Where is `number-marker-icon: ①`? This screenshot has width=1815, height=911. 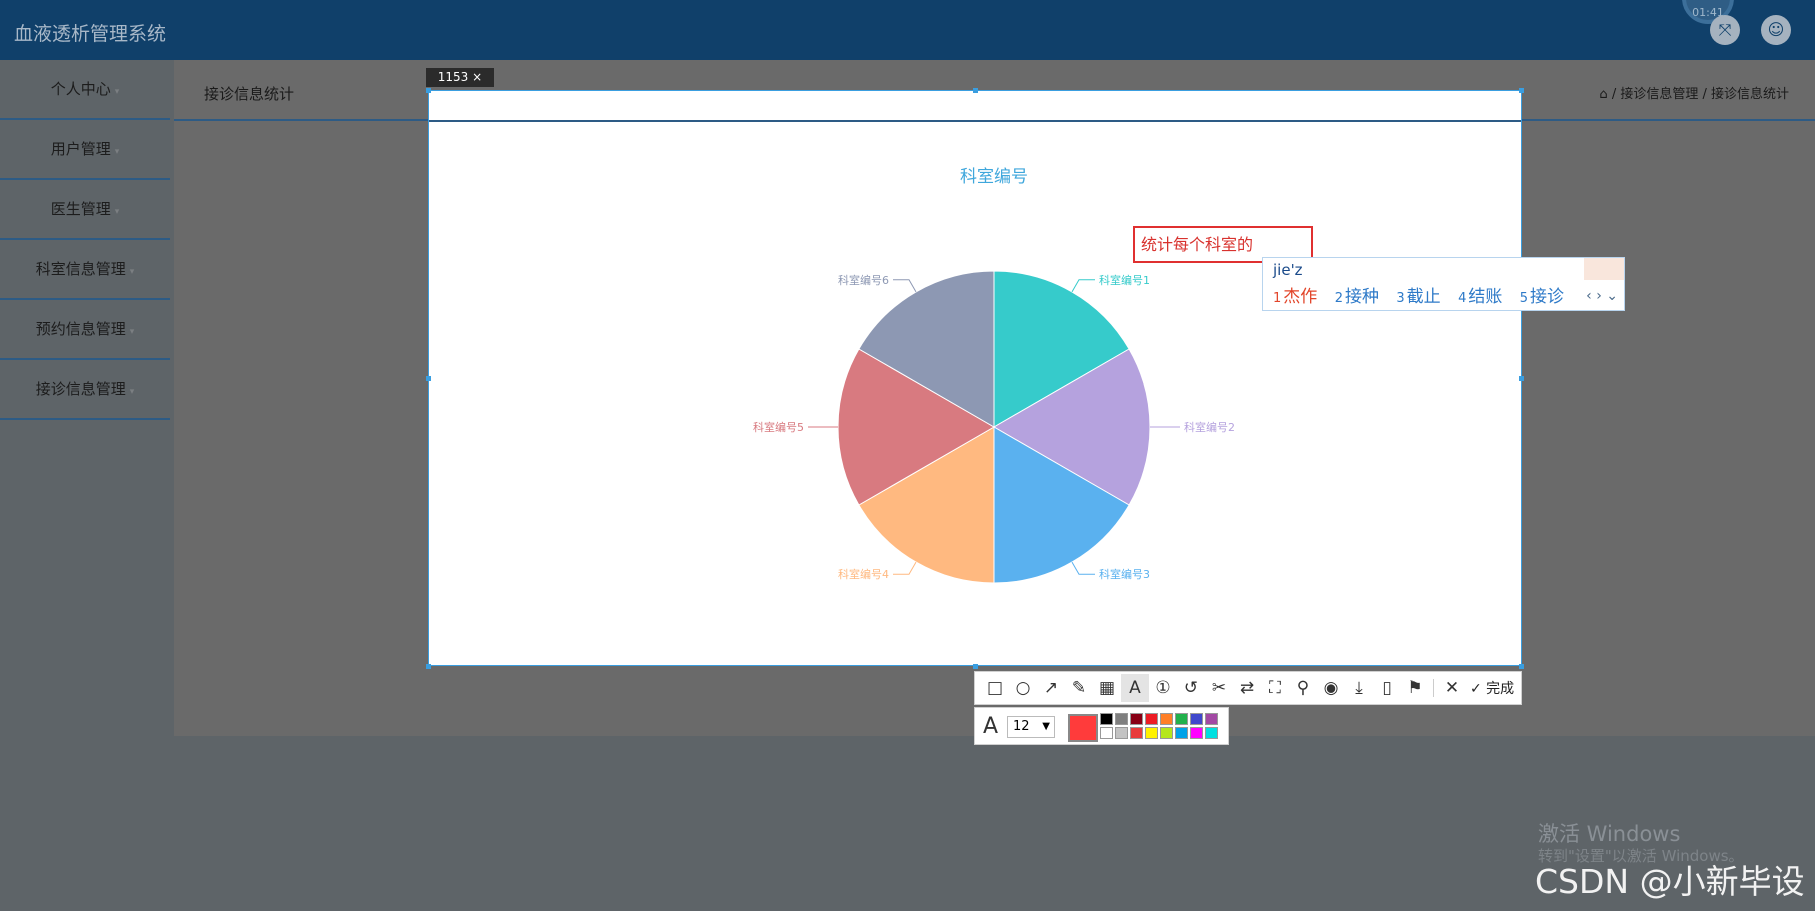
number-marker-icon: ① is located at coordinates (1163, 688).